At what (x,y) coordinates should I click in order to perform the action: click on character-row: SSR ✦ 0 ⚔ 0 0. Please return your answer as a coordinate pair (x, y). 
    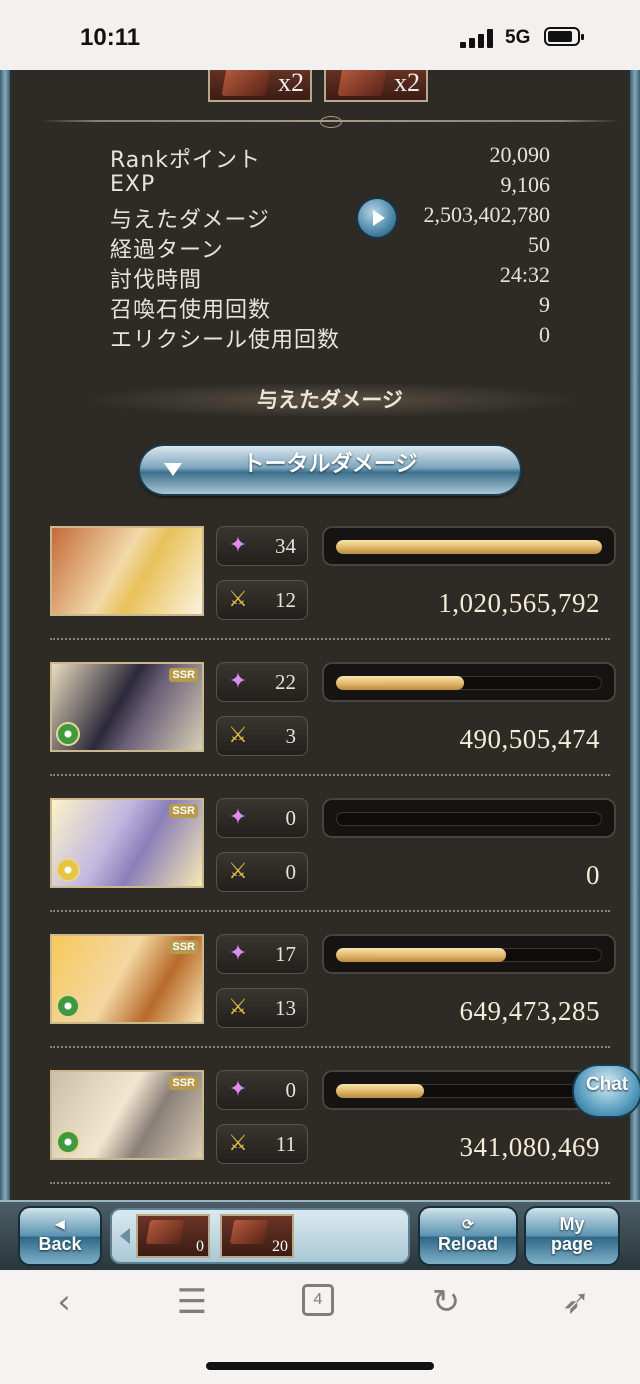
    Looking at the image, I should click on (333, 864).